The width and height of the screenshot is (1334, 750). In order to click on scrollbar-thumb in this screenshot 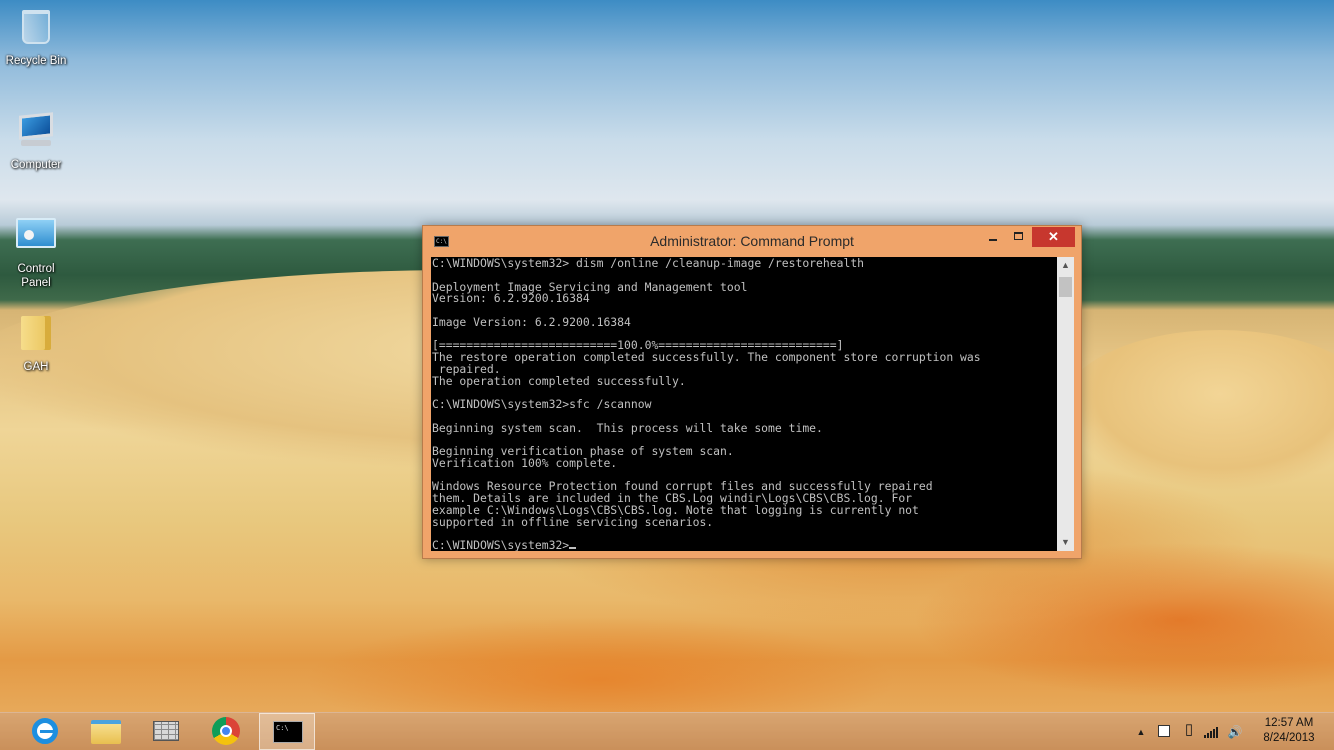, I will do `click(1065, 287)`.